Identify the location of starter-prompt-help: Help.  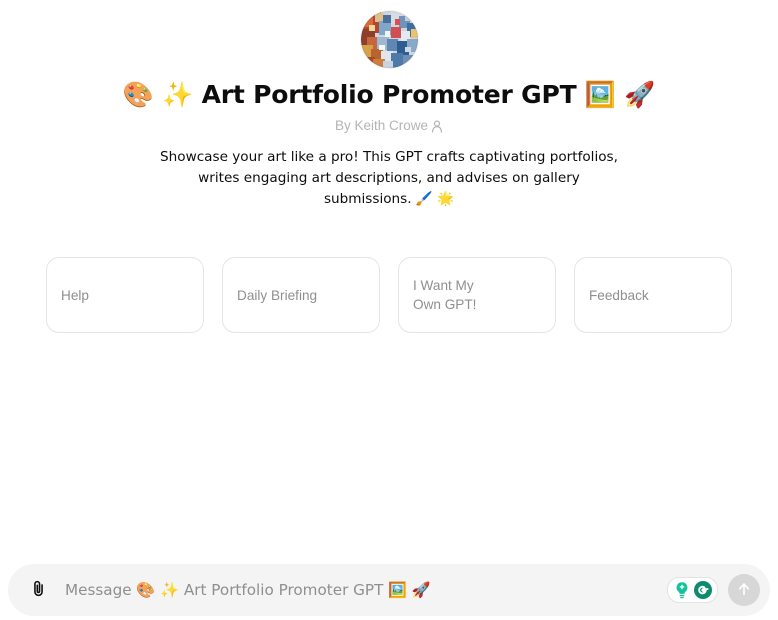
(125, 295).